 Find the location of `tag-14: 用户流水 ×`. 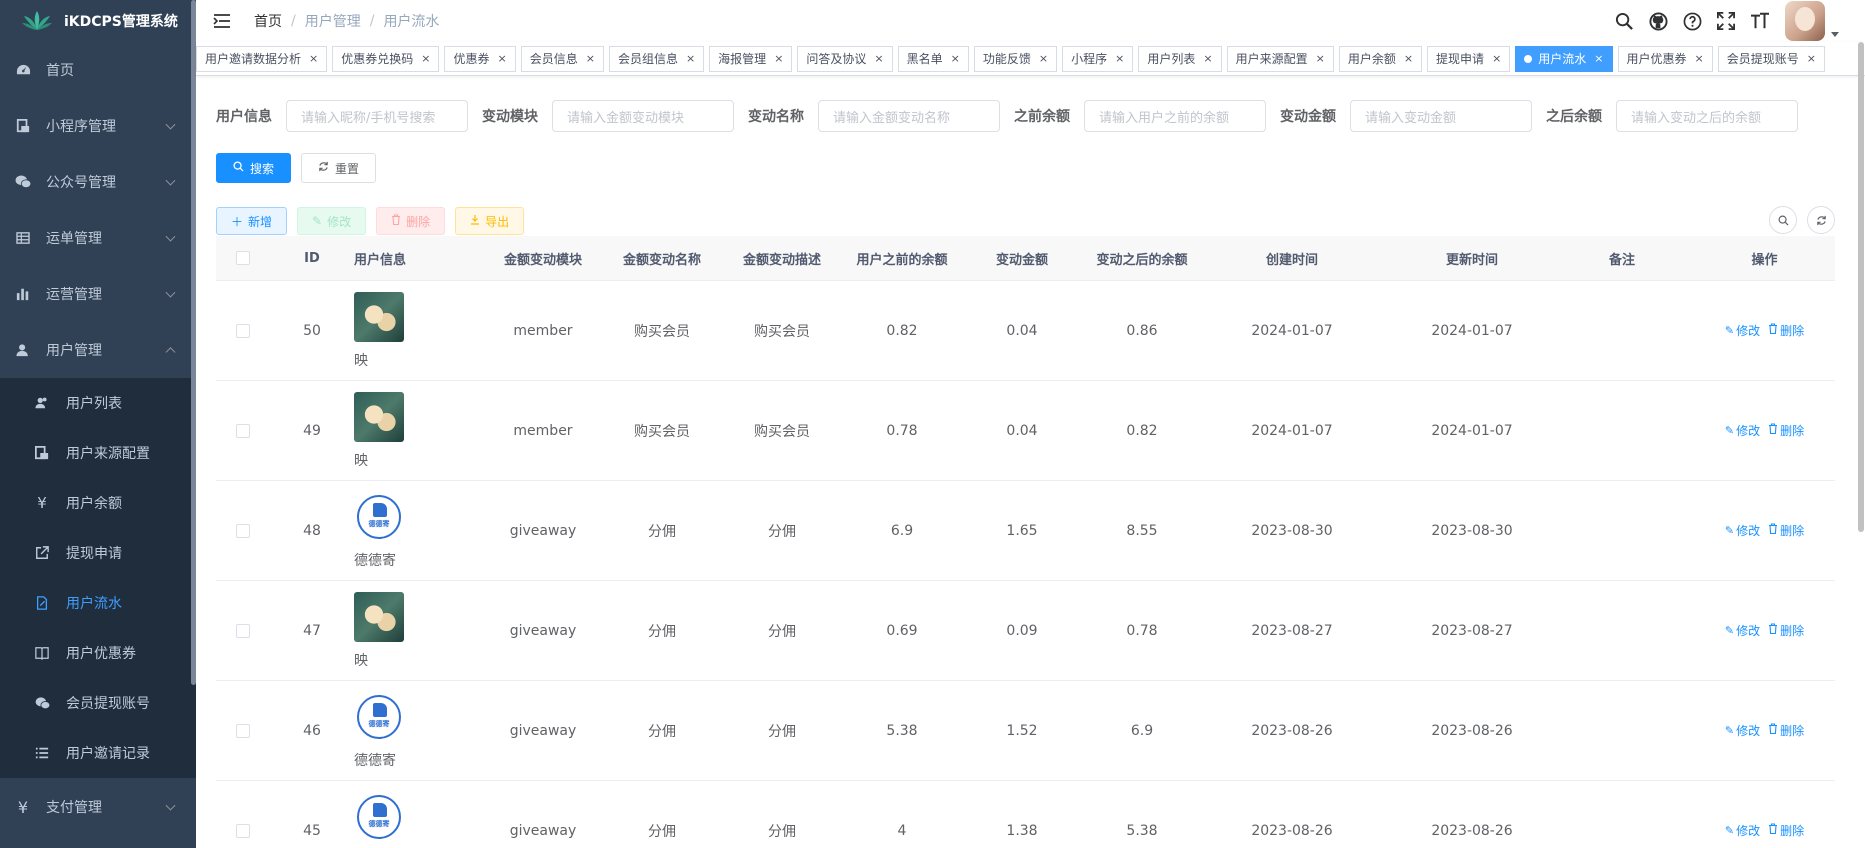

tag-14: 用户流水 × is located at coordinates (1564, 58).